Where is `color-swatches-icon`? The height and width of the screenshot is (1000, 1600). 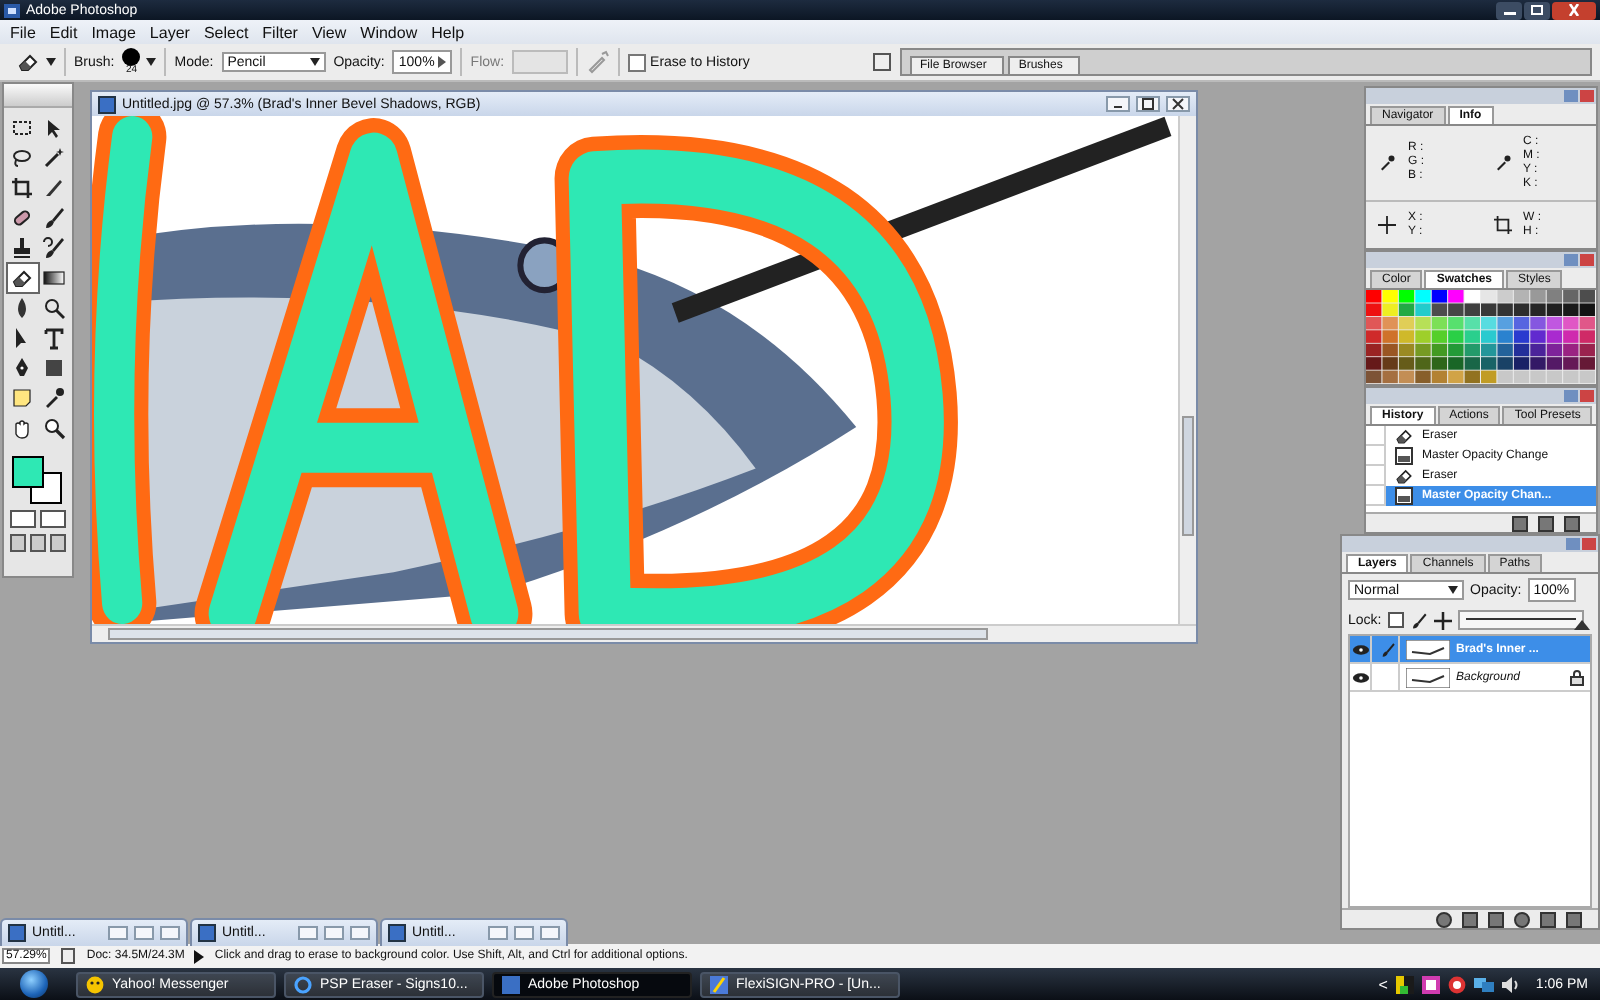
color-swatches-icon is located at coordinates (38, 480).